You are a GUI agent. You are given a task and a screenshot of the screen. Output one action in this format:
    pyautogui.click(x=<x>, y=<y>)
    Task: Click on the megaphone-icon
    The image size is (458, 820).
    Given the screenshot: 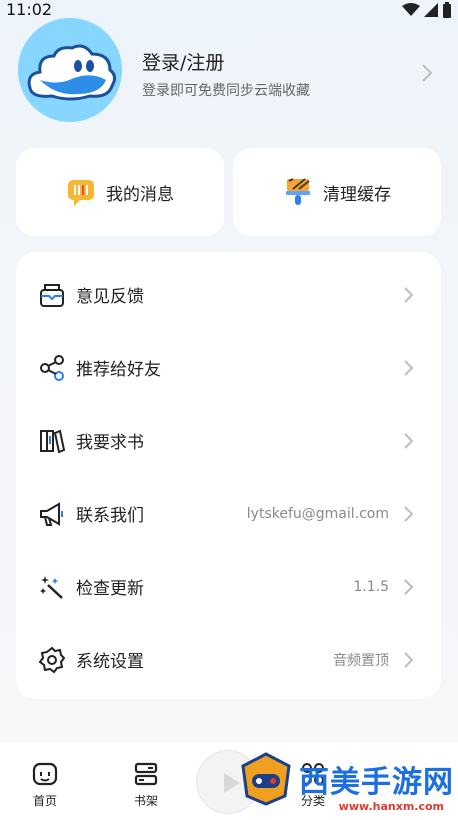 What is the action you would take?
    pyautogui.click(x=52, y=514)
    